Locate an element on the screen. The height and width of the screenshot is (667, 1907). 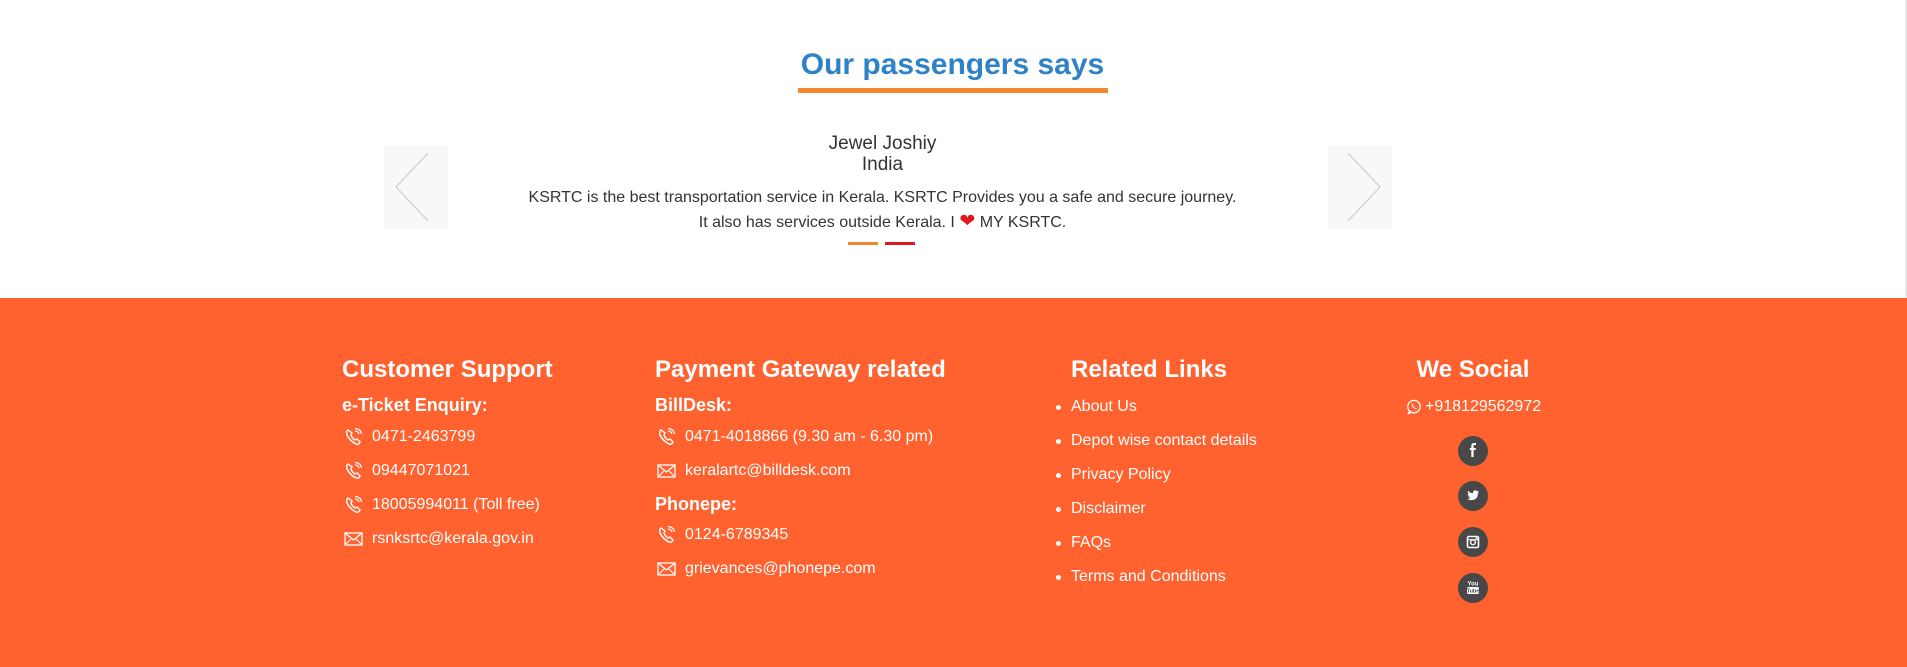
testimonial-author: Jewel Joshiy is located at coordinates (882, 143).